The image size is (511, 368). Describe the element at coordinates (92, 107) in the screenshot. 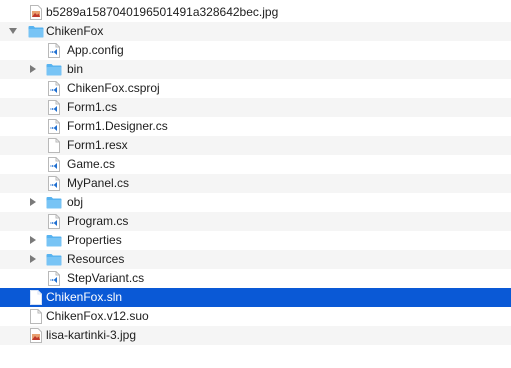

I see `file-name: Form1.cs` at that location.